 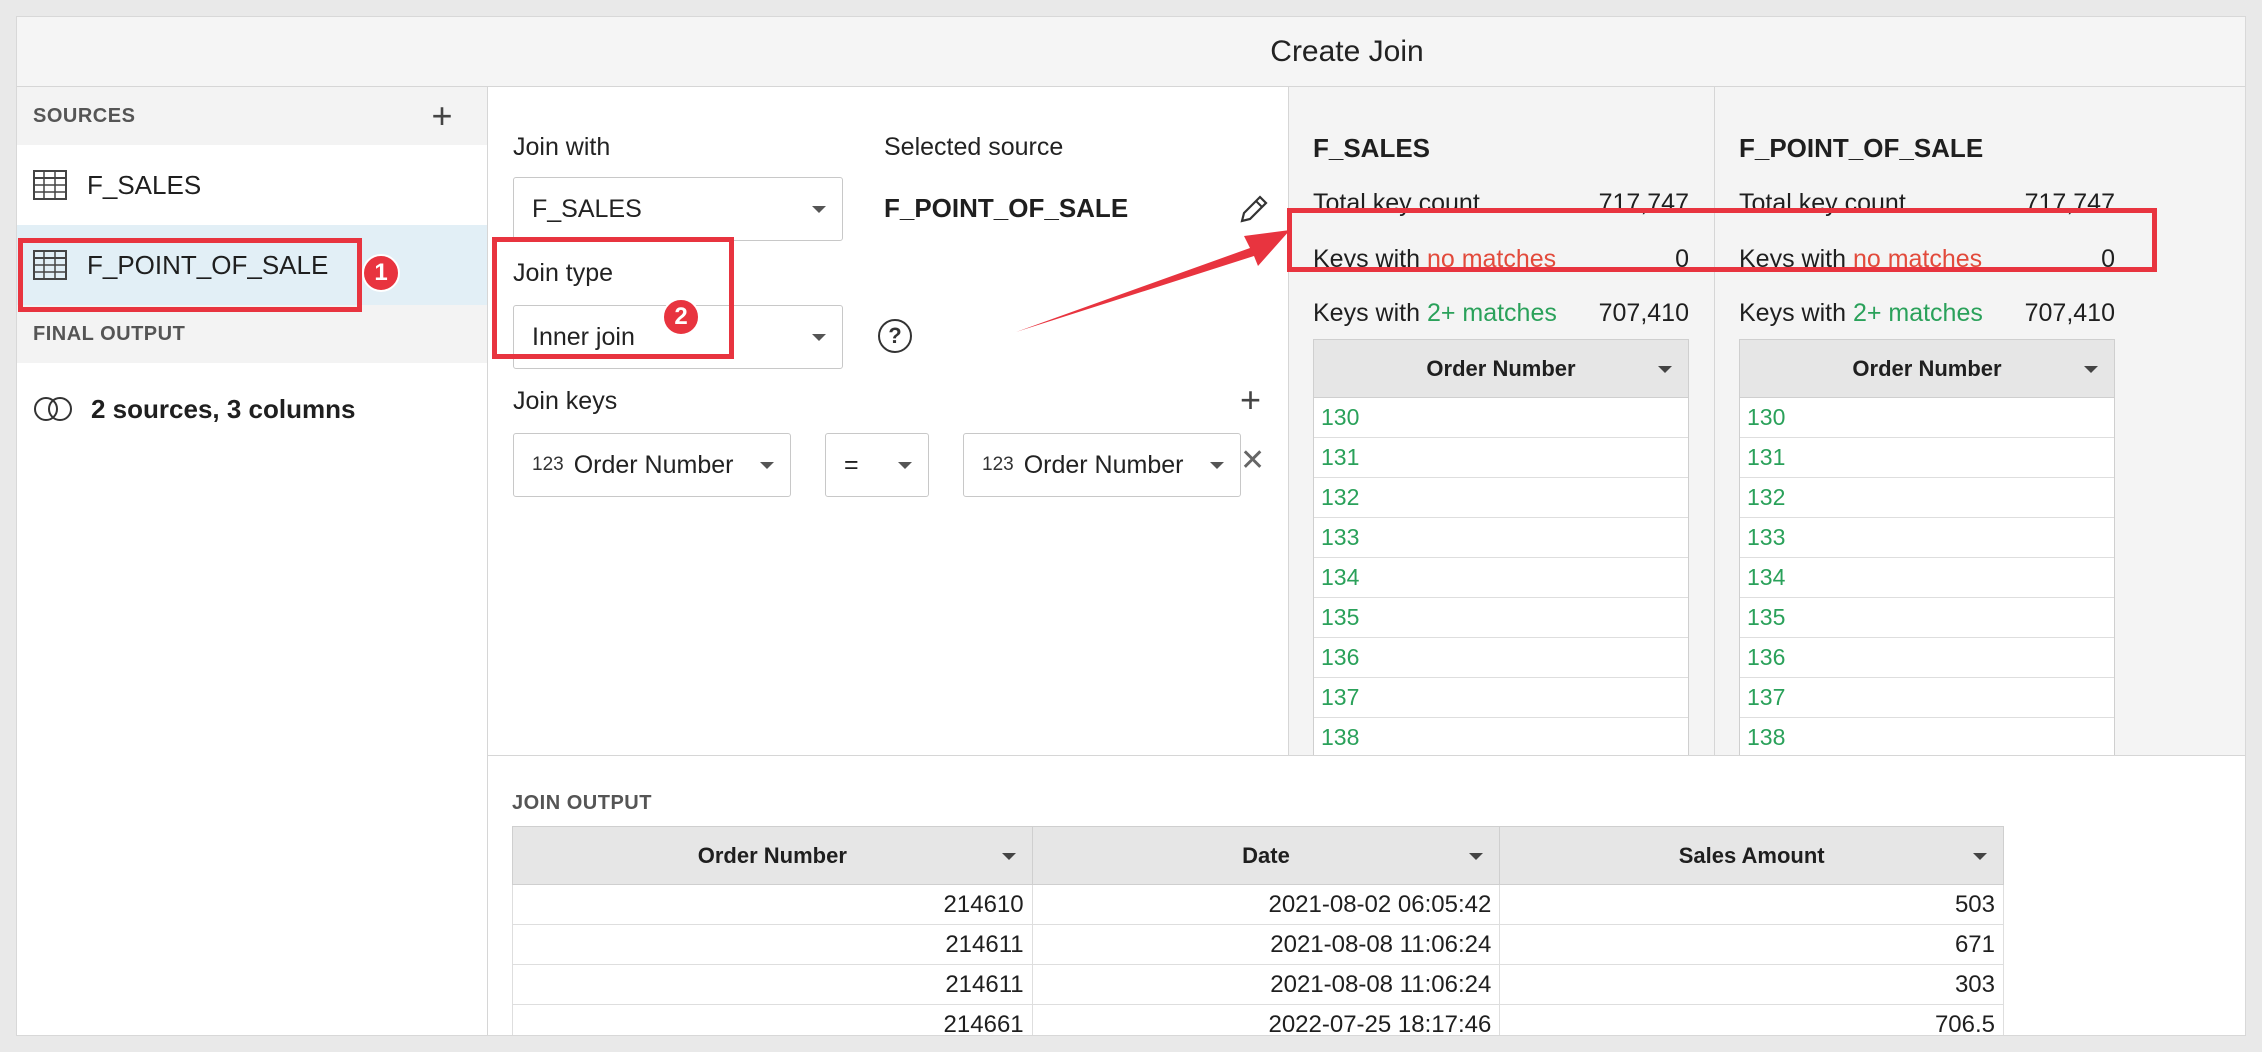 I want to click on add-source-icon: +, so click(x=442, y=116).